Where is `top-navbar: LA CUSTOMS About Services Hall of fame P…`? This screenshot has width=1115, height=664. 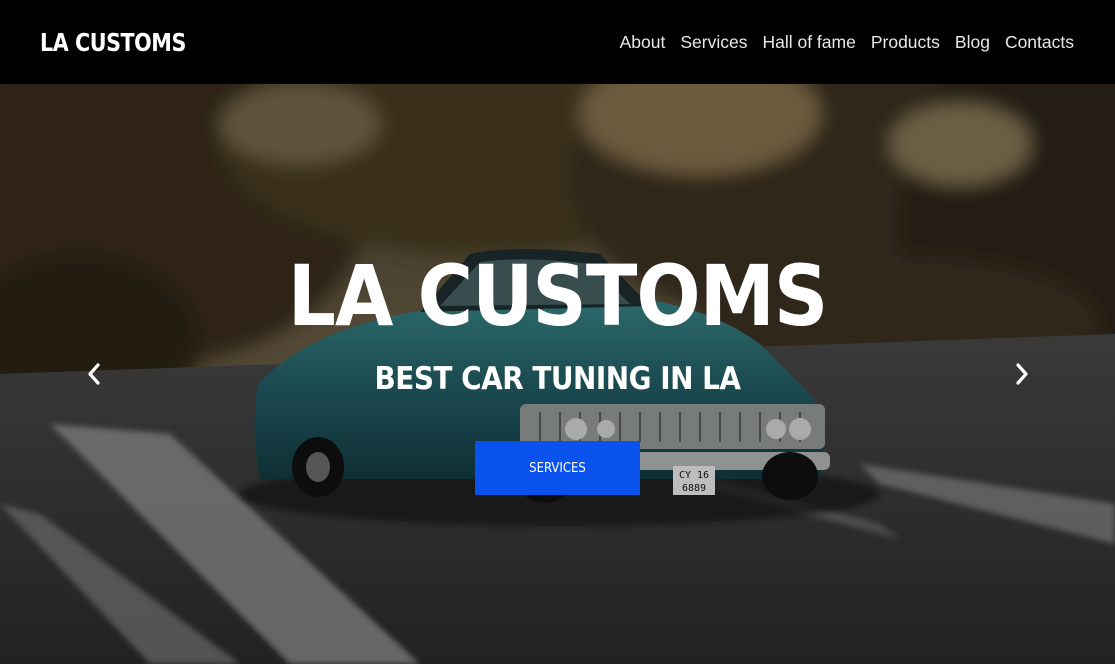
top-navbar: LA CUSTOMS About Services Hall of fame P… is located at coordinates (557, 42).